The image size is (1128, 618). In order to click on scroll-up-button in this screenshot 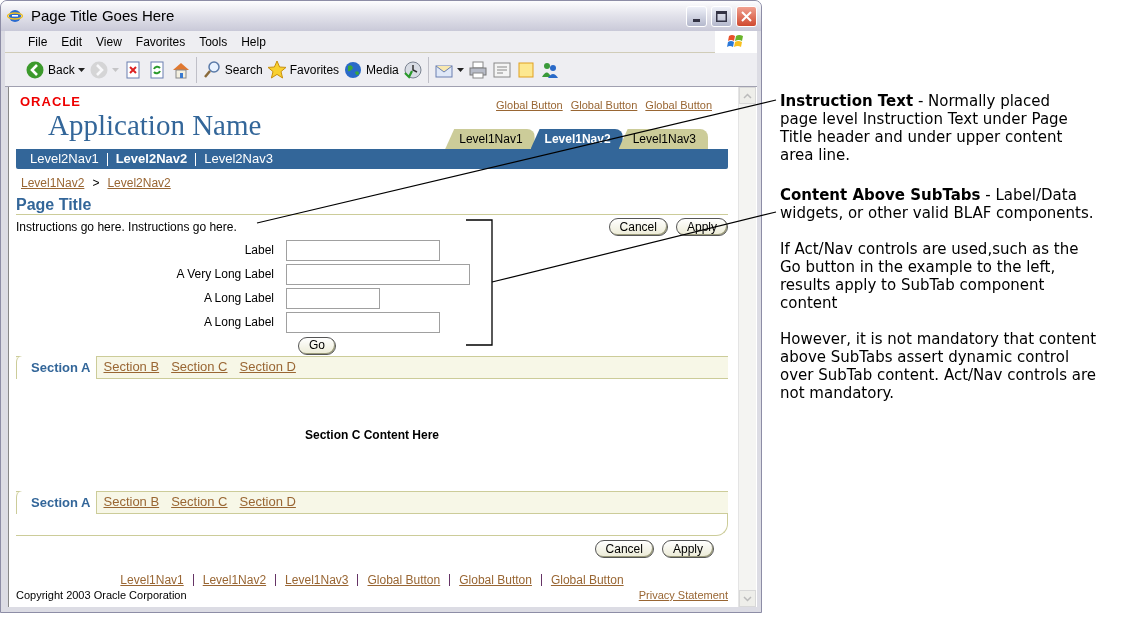, I will do `click(747, 95)`.